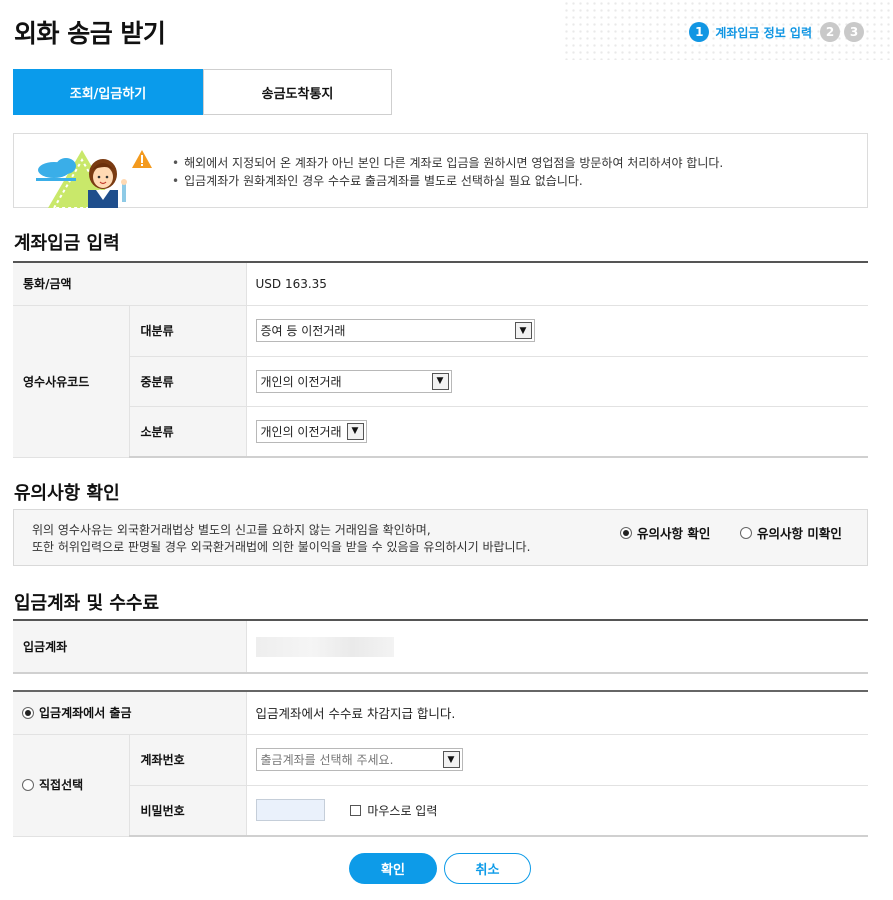  I want to click on mouse-input-checkbox: 마우스로 입력, so click(393, 810).